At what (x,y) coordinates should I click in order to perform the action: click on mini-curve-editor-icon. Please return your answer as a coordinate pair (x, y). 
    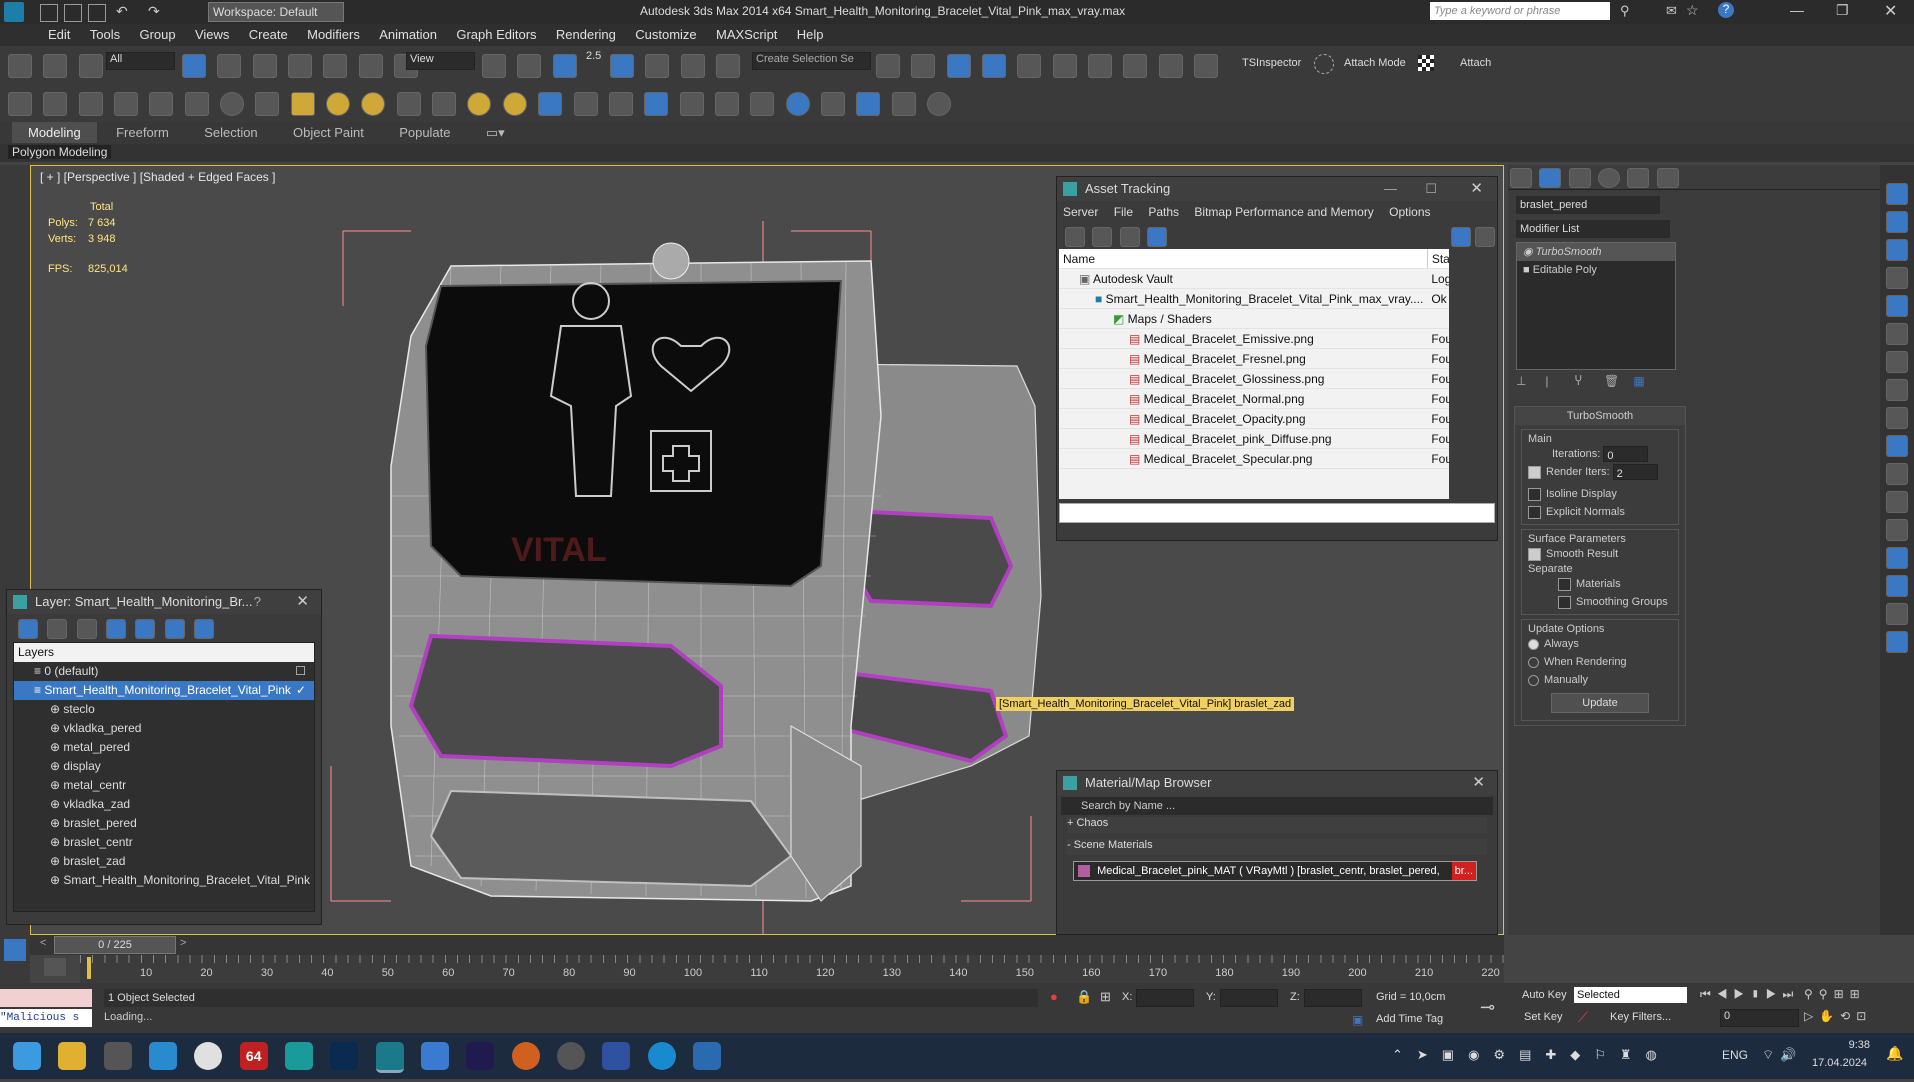
    Looking at the image, I should click on (15, 950).